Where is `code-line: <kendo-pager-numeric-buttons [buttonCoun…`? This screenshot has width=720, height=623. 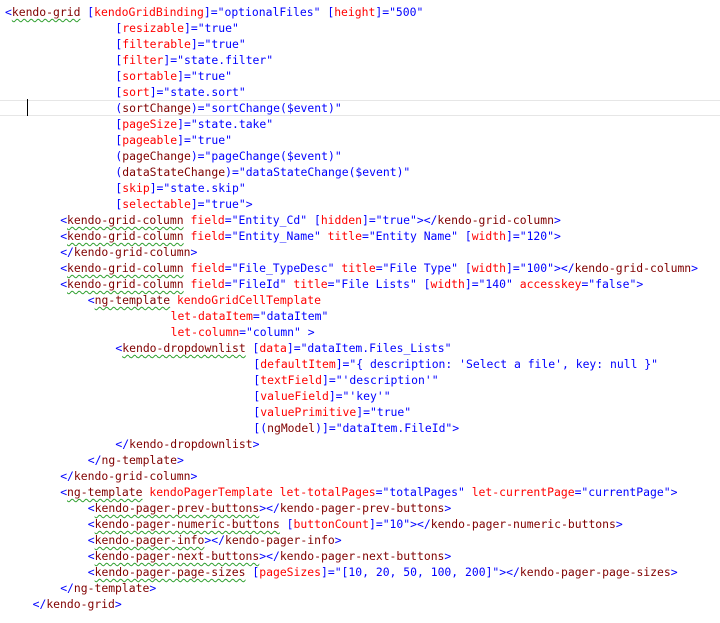
code-line: <kendo-pager-numeric-buttons [buttonCoun… is located at coordinates (360, 524).